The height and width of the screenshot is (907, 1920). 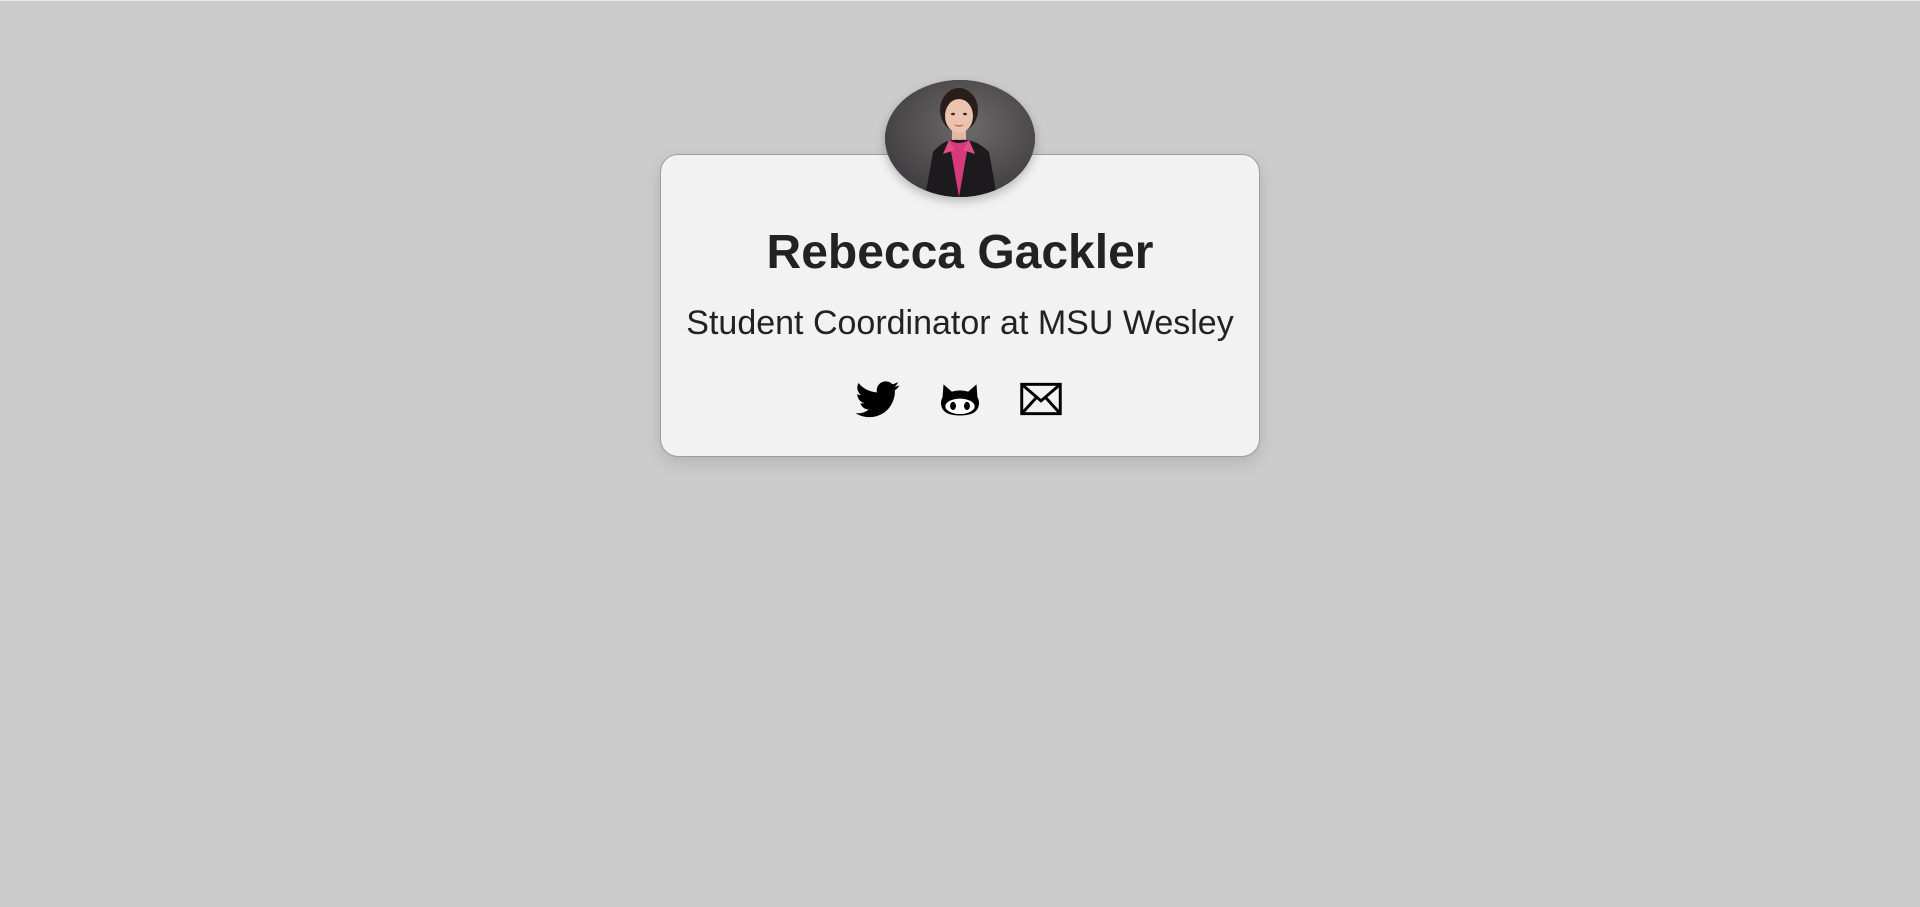 I want to click on github-link, so click(x=960, y=399).